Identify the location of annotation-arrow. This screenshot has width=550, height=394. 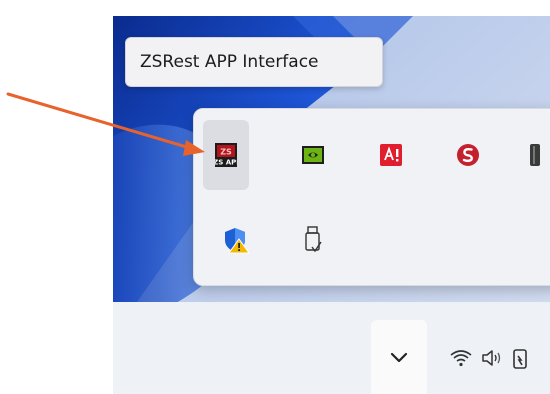
(105, 124).